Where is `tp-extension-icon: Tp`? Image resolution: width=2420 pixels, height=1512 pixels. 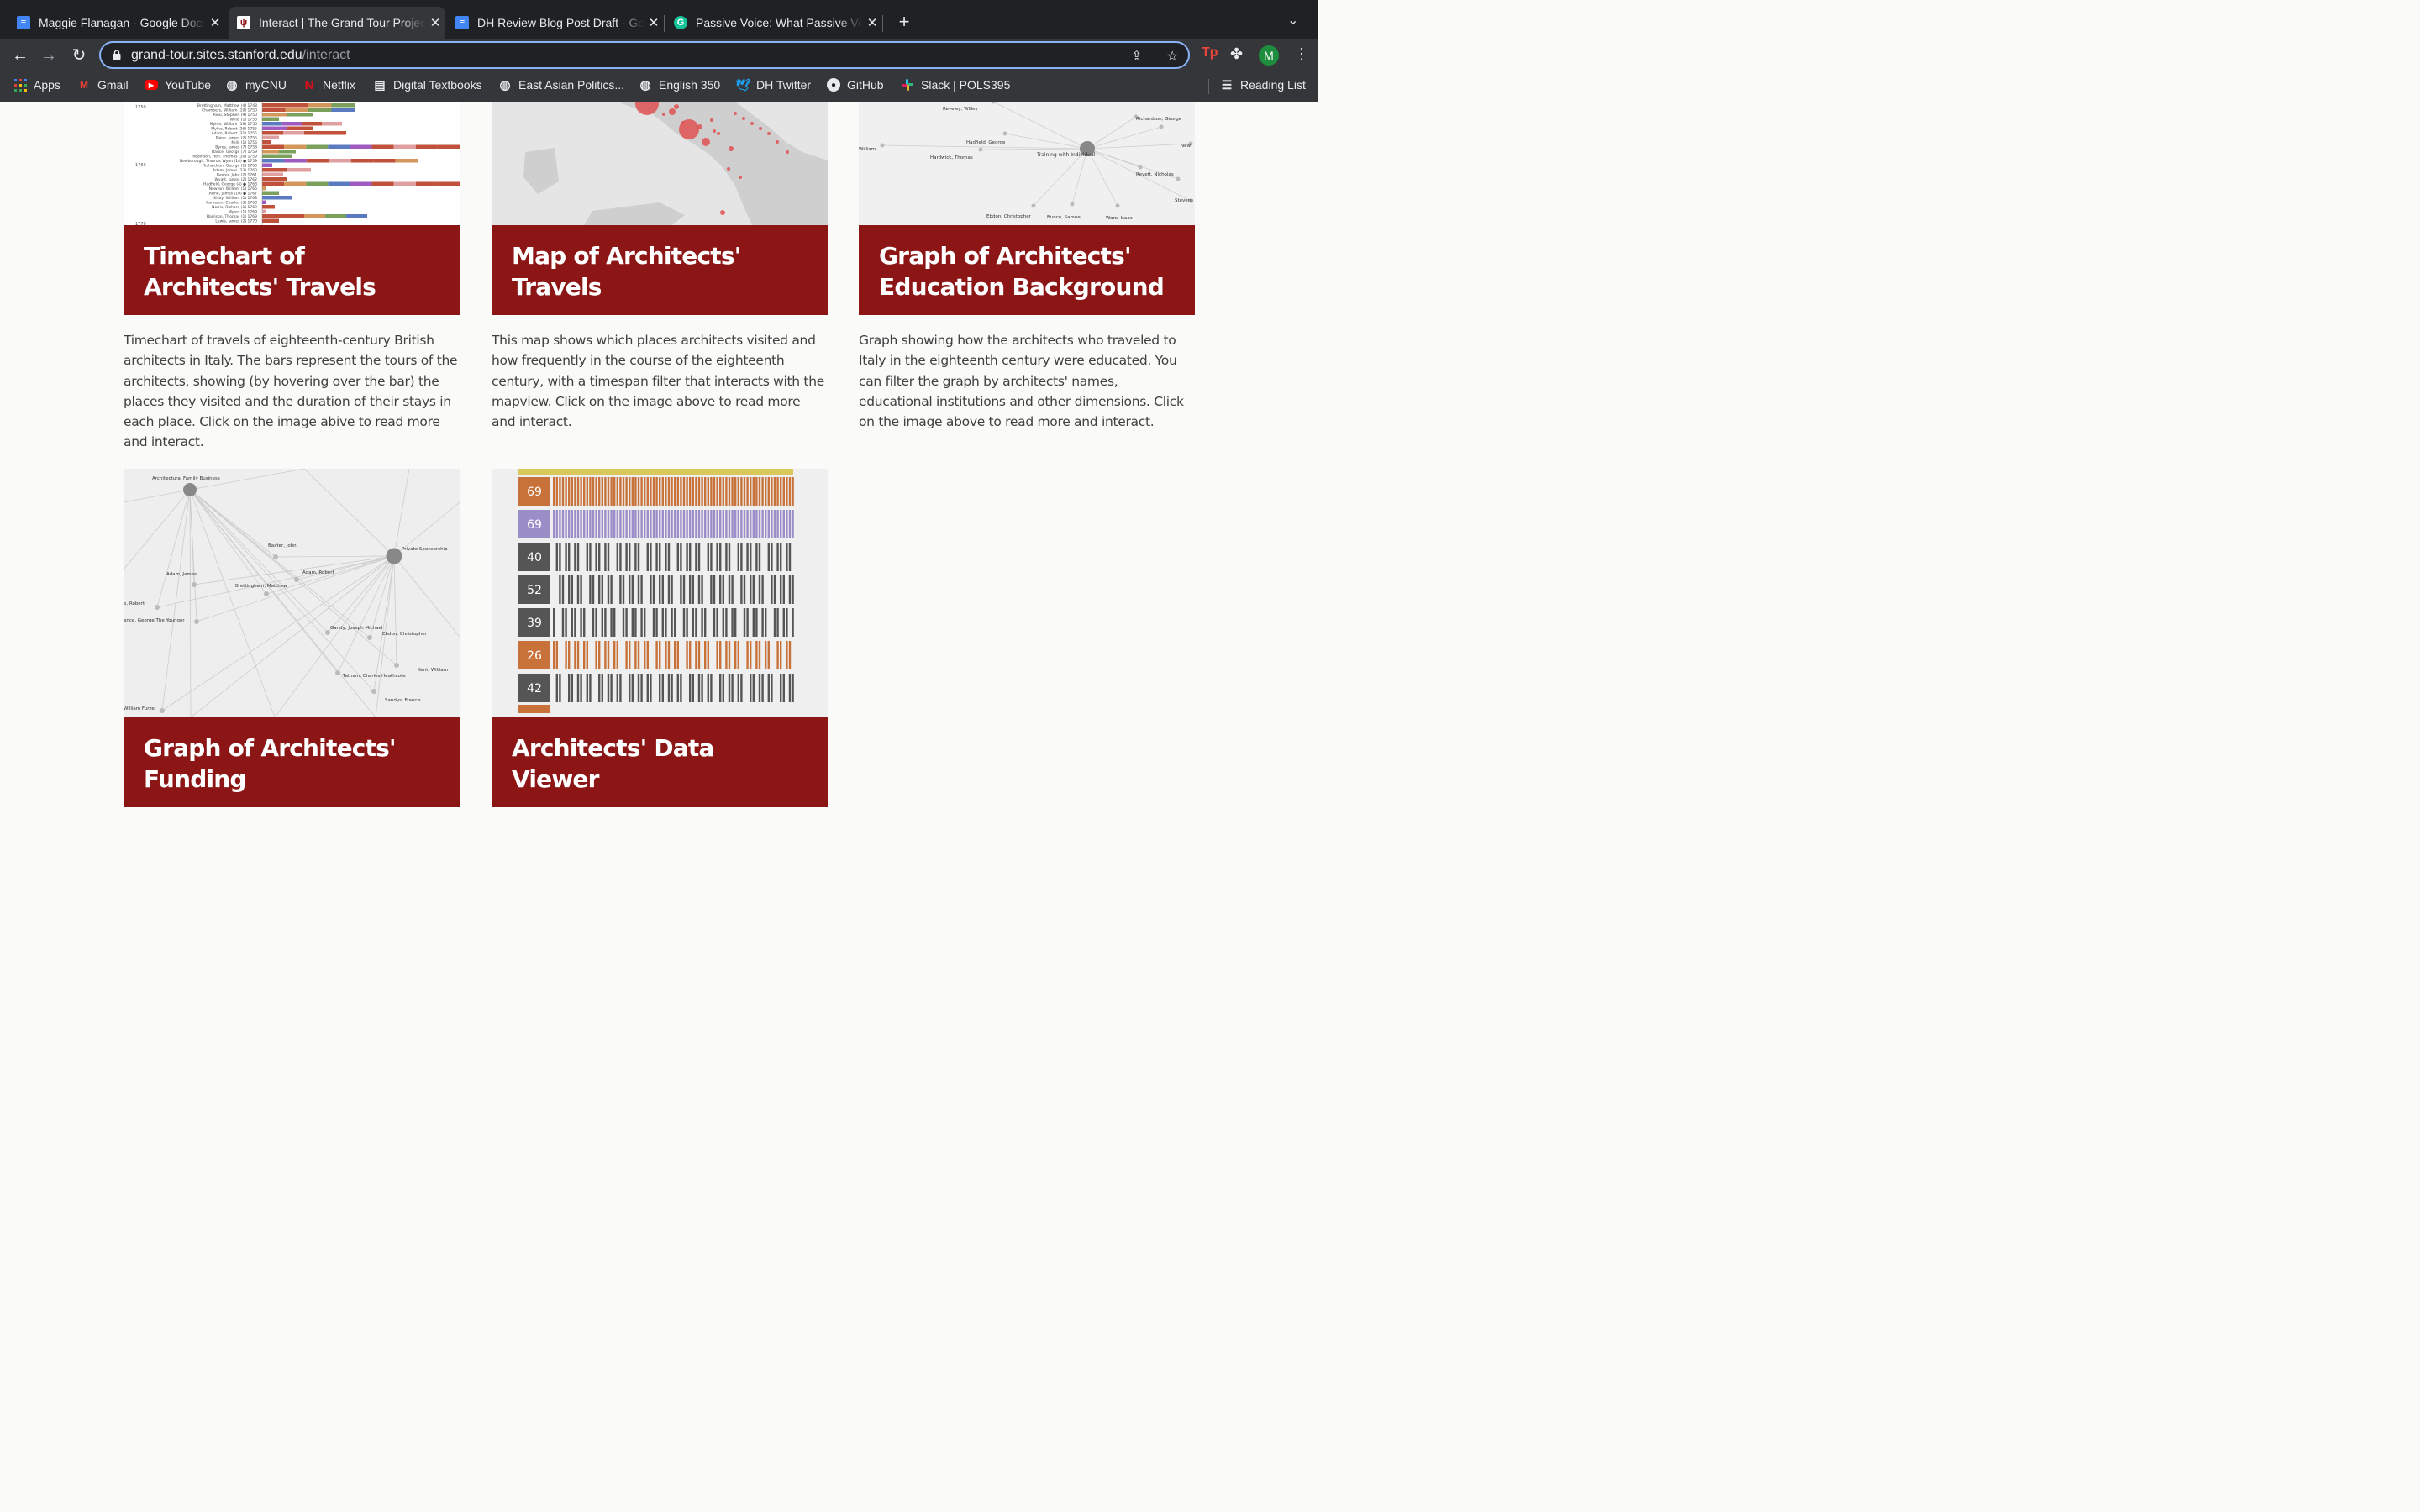 tp-extension-icon: Tp is located at coordinates (1211, 54).